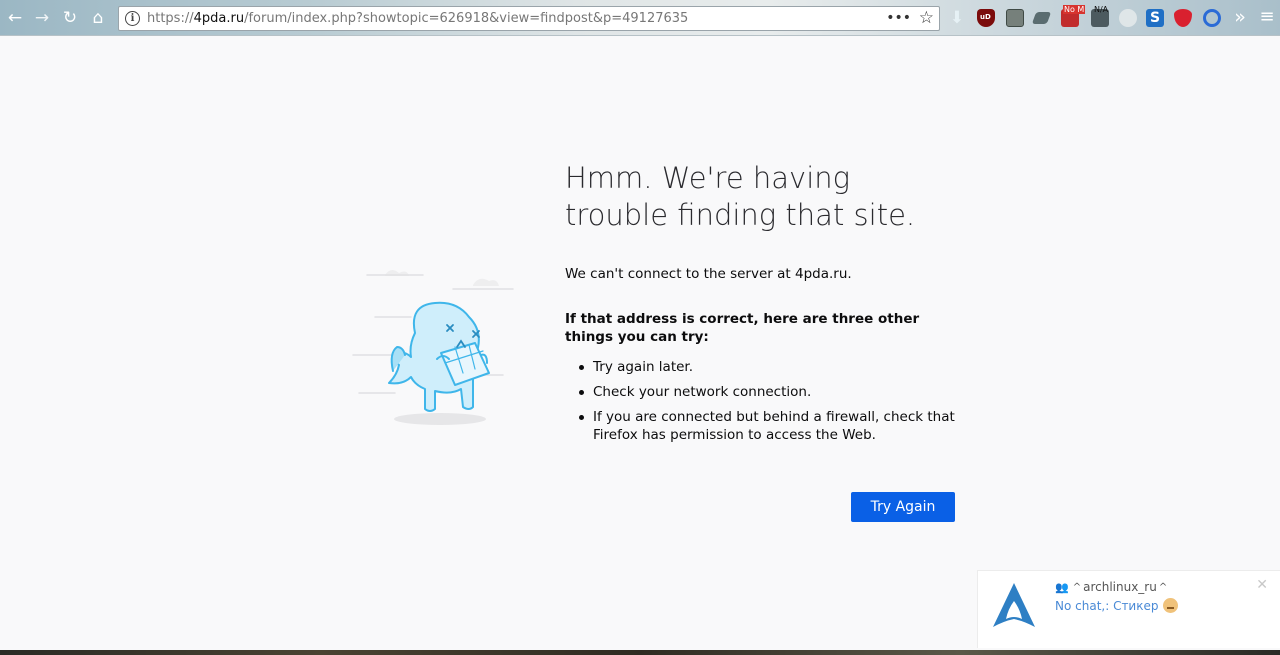  Describe the element at coordinates (1171, 605) in the screenshot. I see `sticker-emoji-icon` at that location.